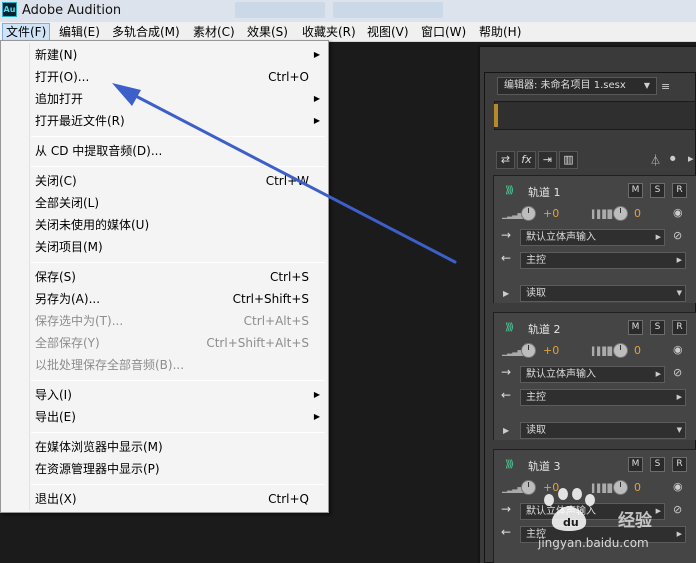  I want to click on menu-item-label: 全部关闭(L), so click(67, 203).